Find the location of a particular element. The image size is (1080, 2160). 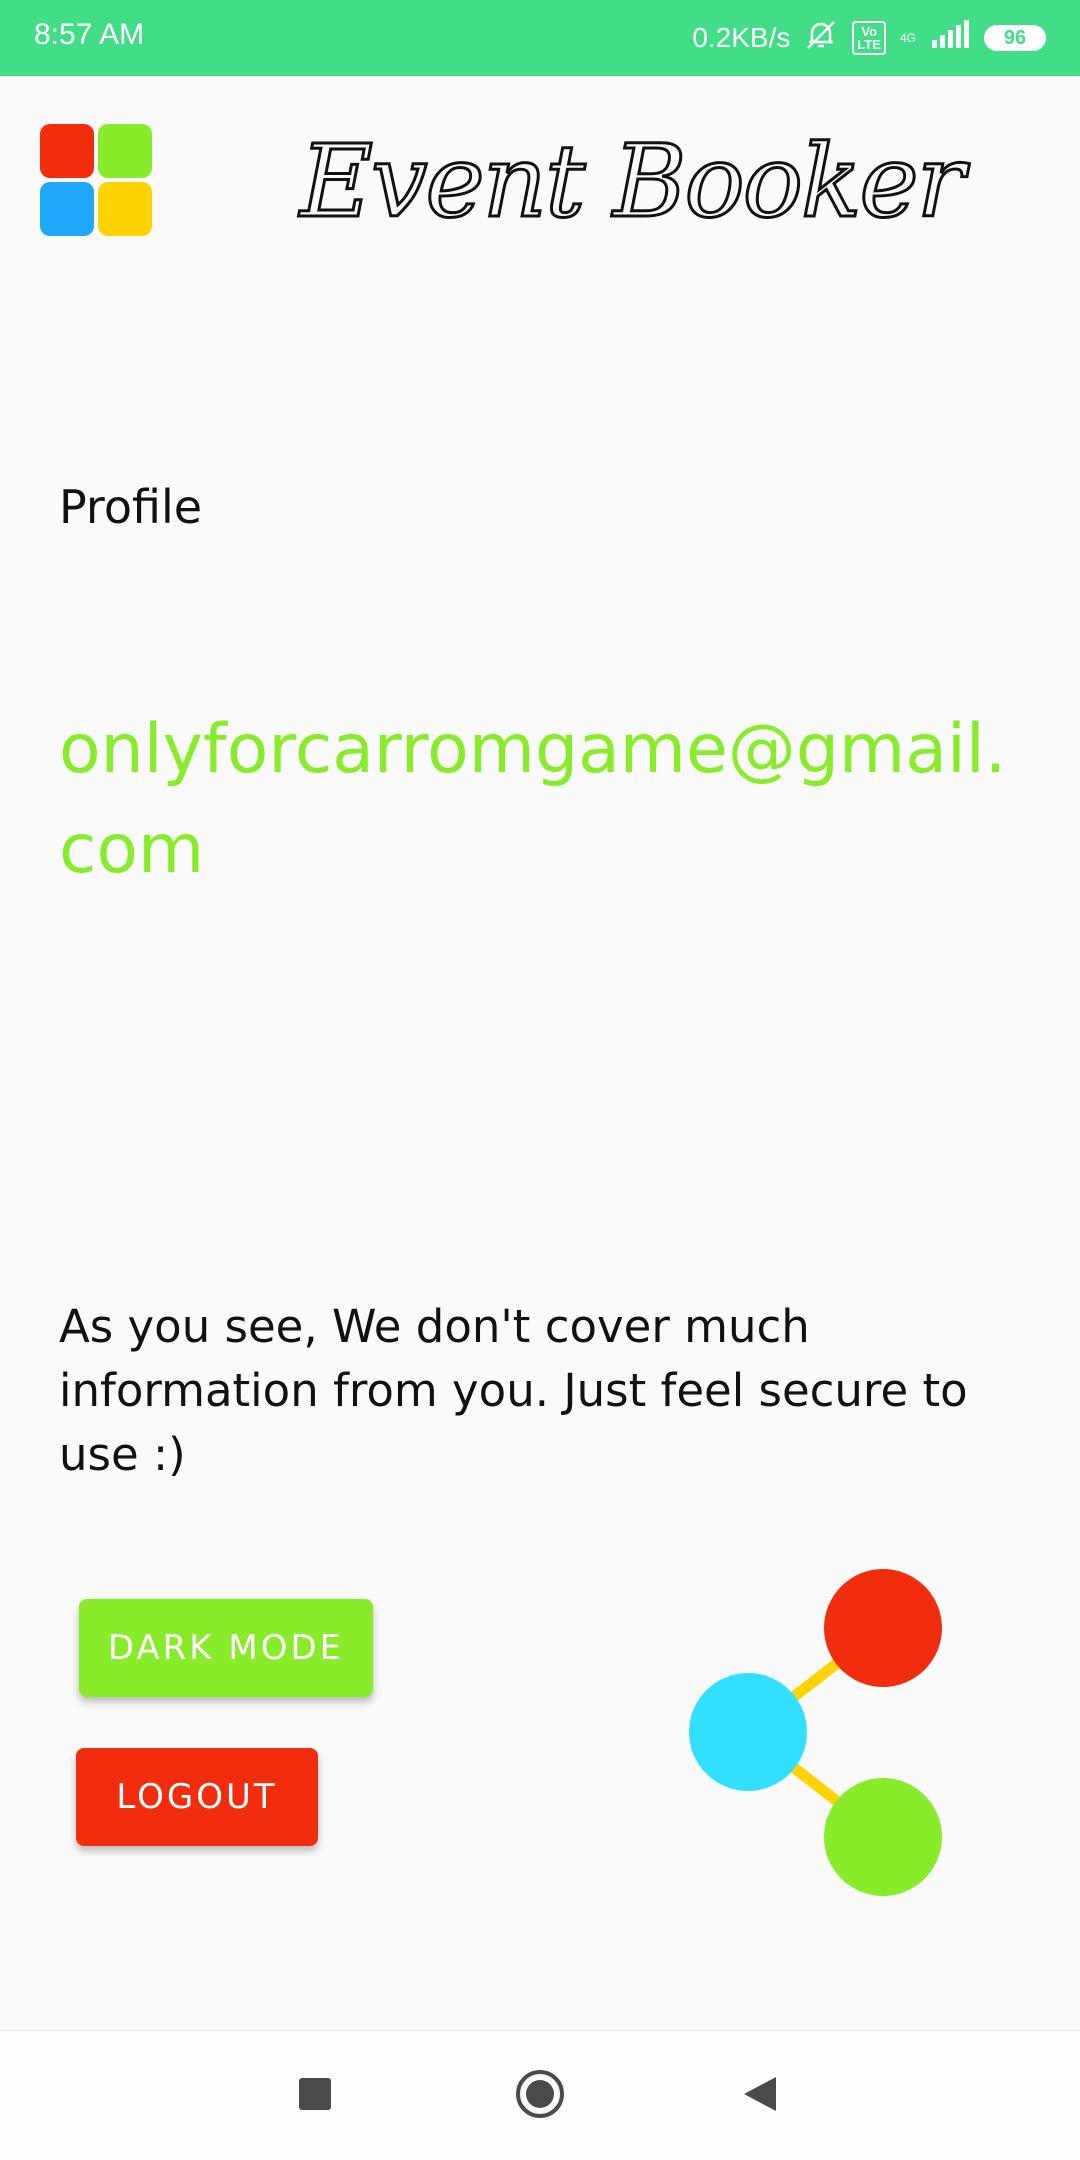

battery-indicator: 96 is located at coordinates (1015, 38).